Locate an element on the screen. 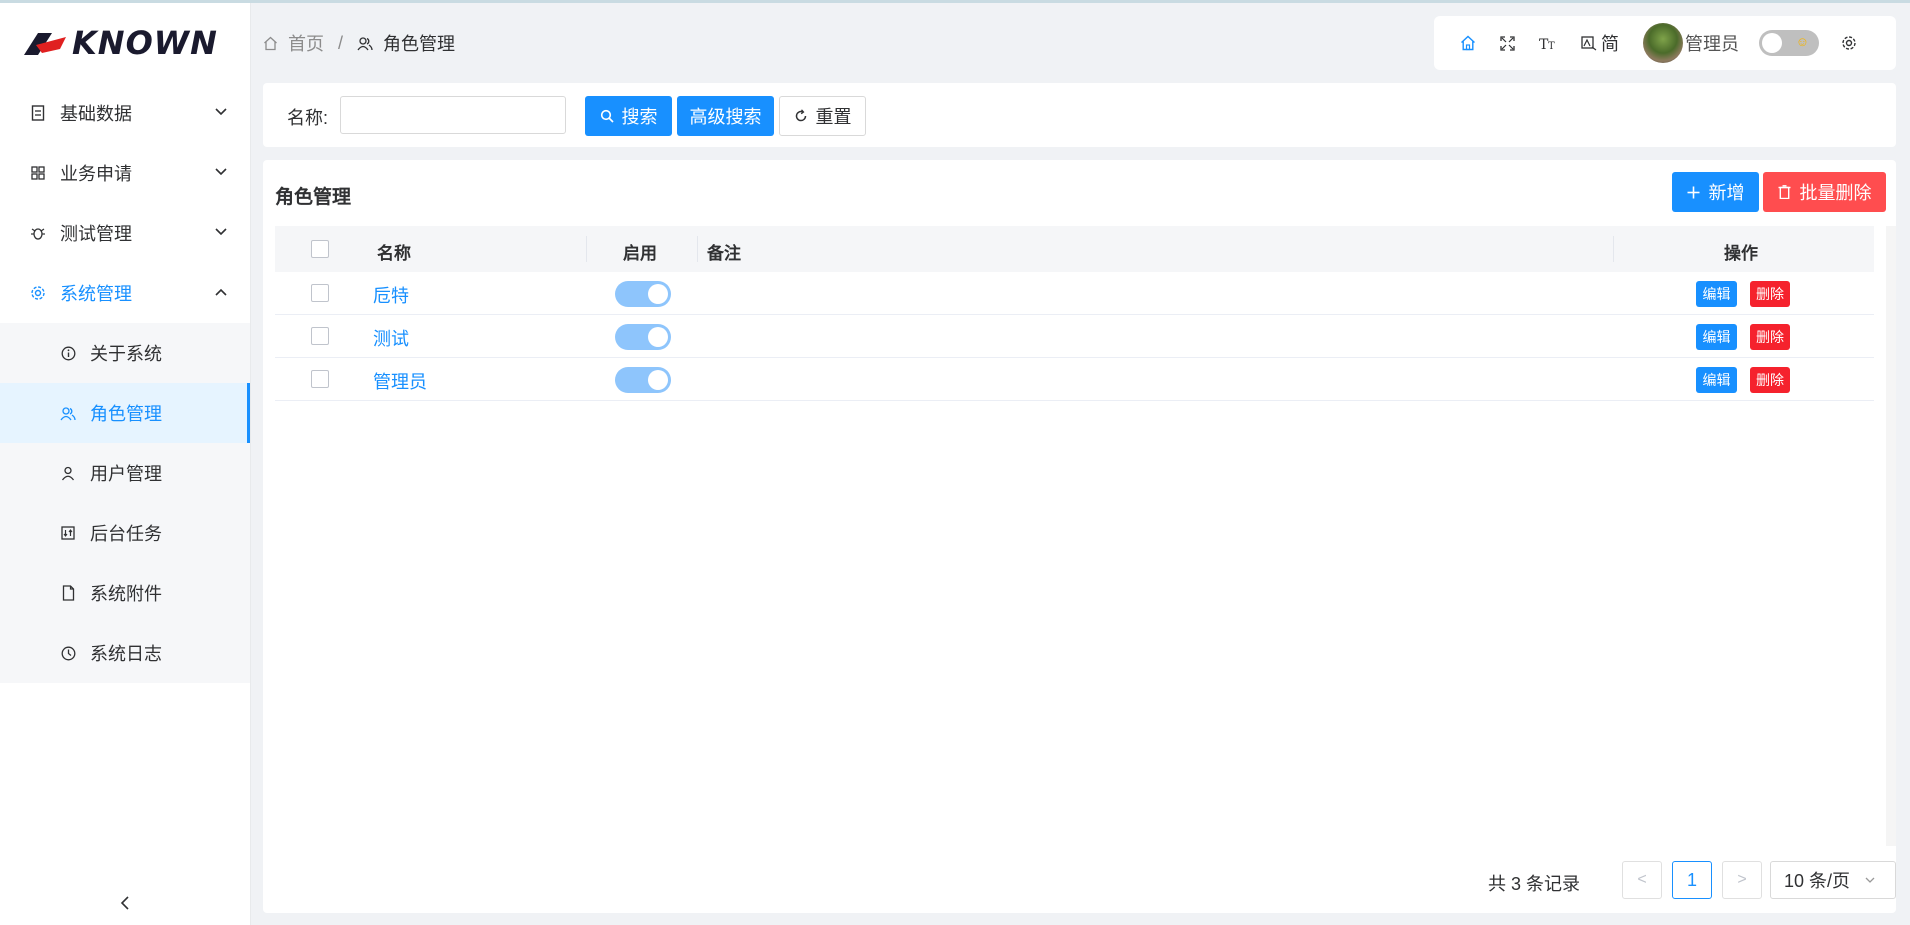 Image resolution: width=1910 pixels, height=925 pixels. page-size-select: 10 条/页 is located at coordinates (1833, 880).